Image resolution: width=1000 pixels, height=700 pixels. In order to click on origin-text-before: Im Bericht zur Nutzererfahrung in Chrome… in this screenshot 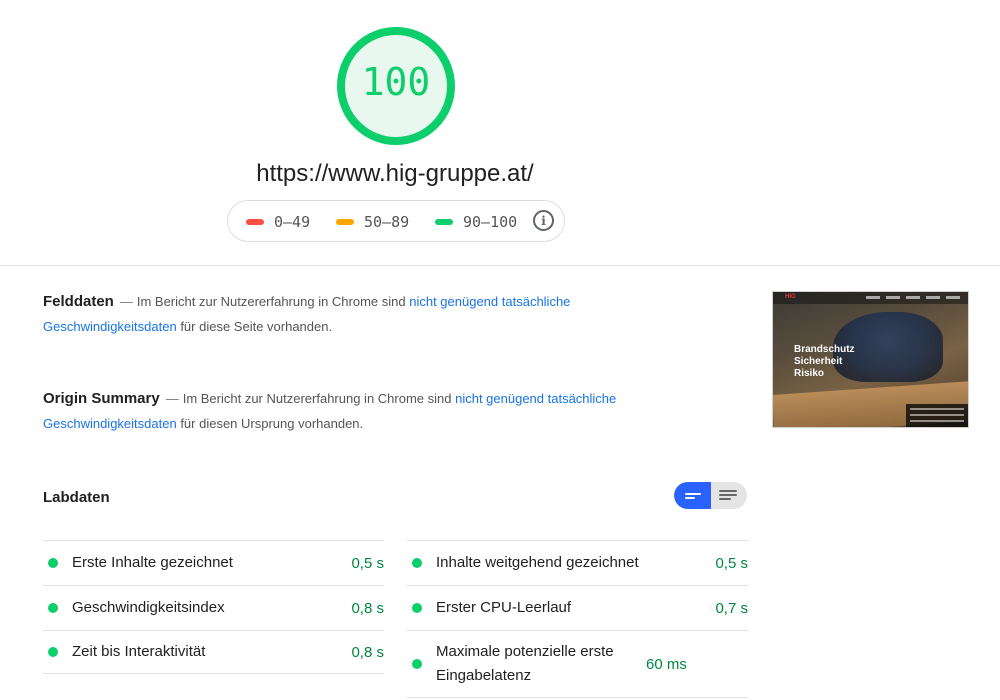, I will do `click(319, 398)`.